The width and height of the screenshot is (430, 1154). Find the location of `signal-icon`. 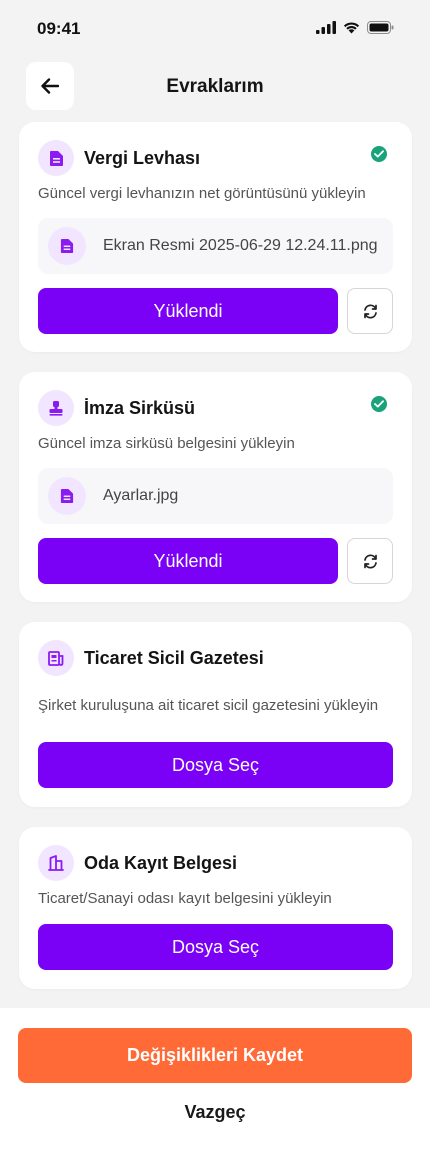

signal-icon is located at coordinates (326, 27).